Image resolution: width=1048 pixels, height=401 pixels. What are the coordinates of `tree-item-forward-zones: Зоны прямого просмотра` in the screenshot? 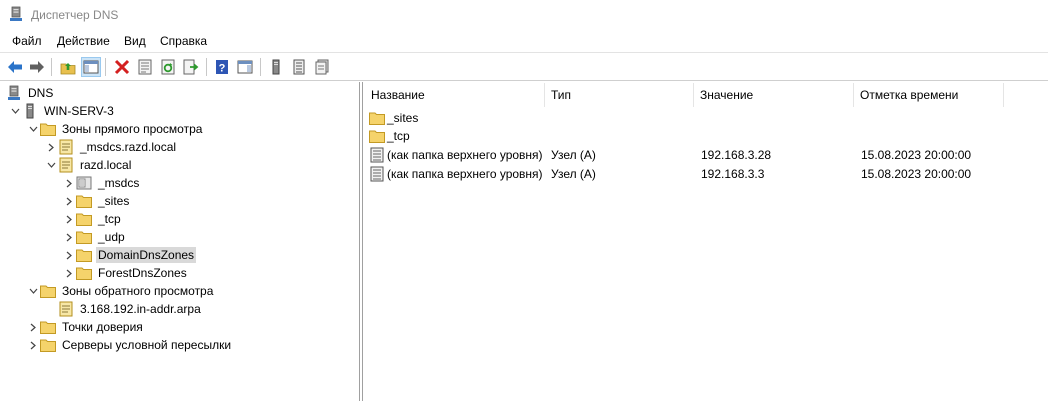 It's located at (115, 129).